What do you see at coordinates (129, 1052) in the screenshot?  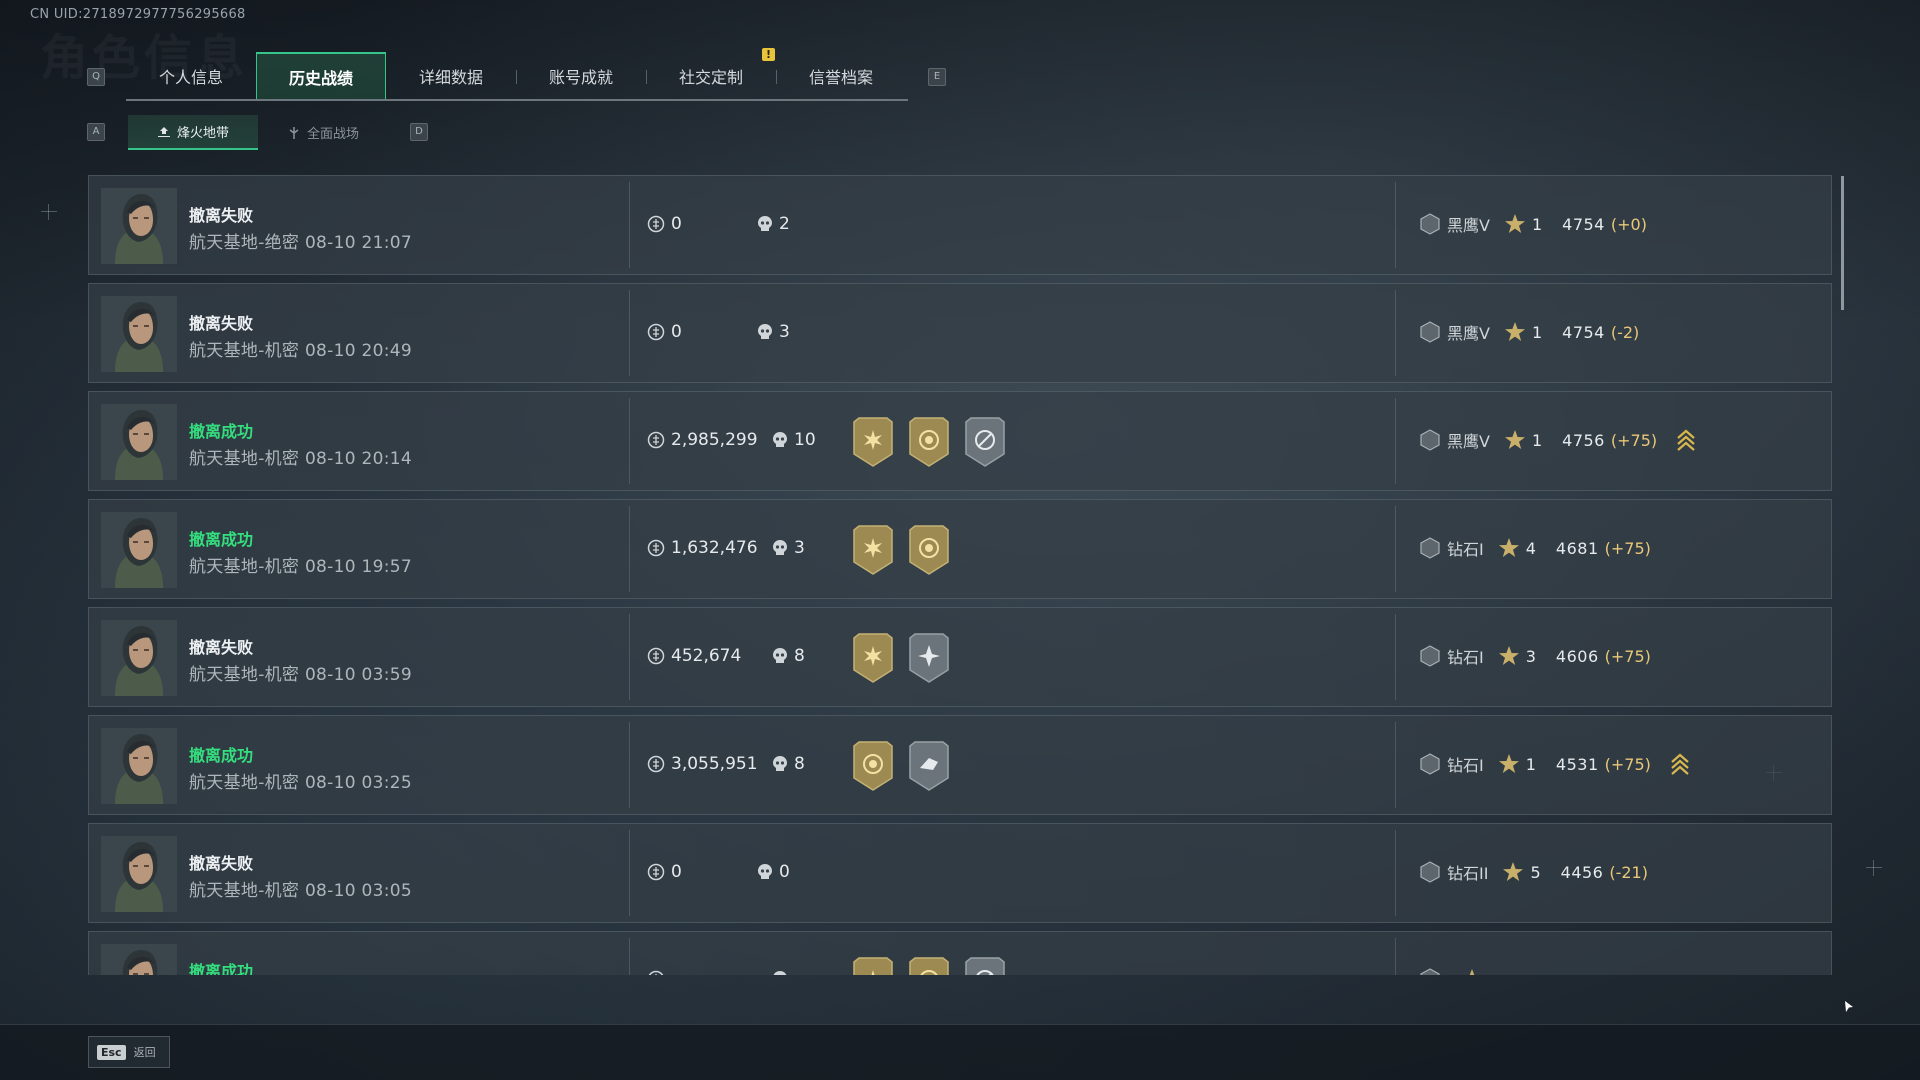 I see `back-button: Esc 返回` at bounding box center [129, 1052].